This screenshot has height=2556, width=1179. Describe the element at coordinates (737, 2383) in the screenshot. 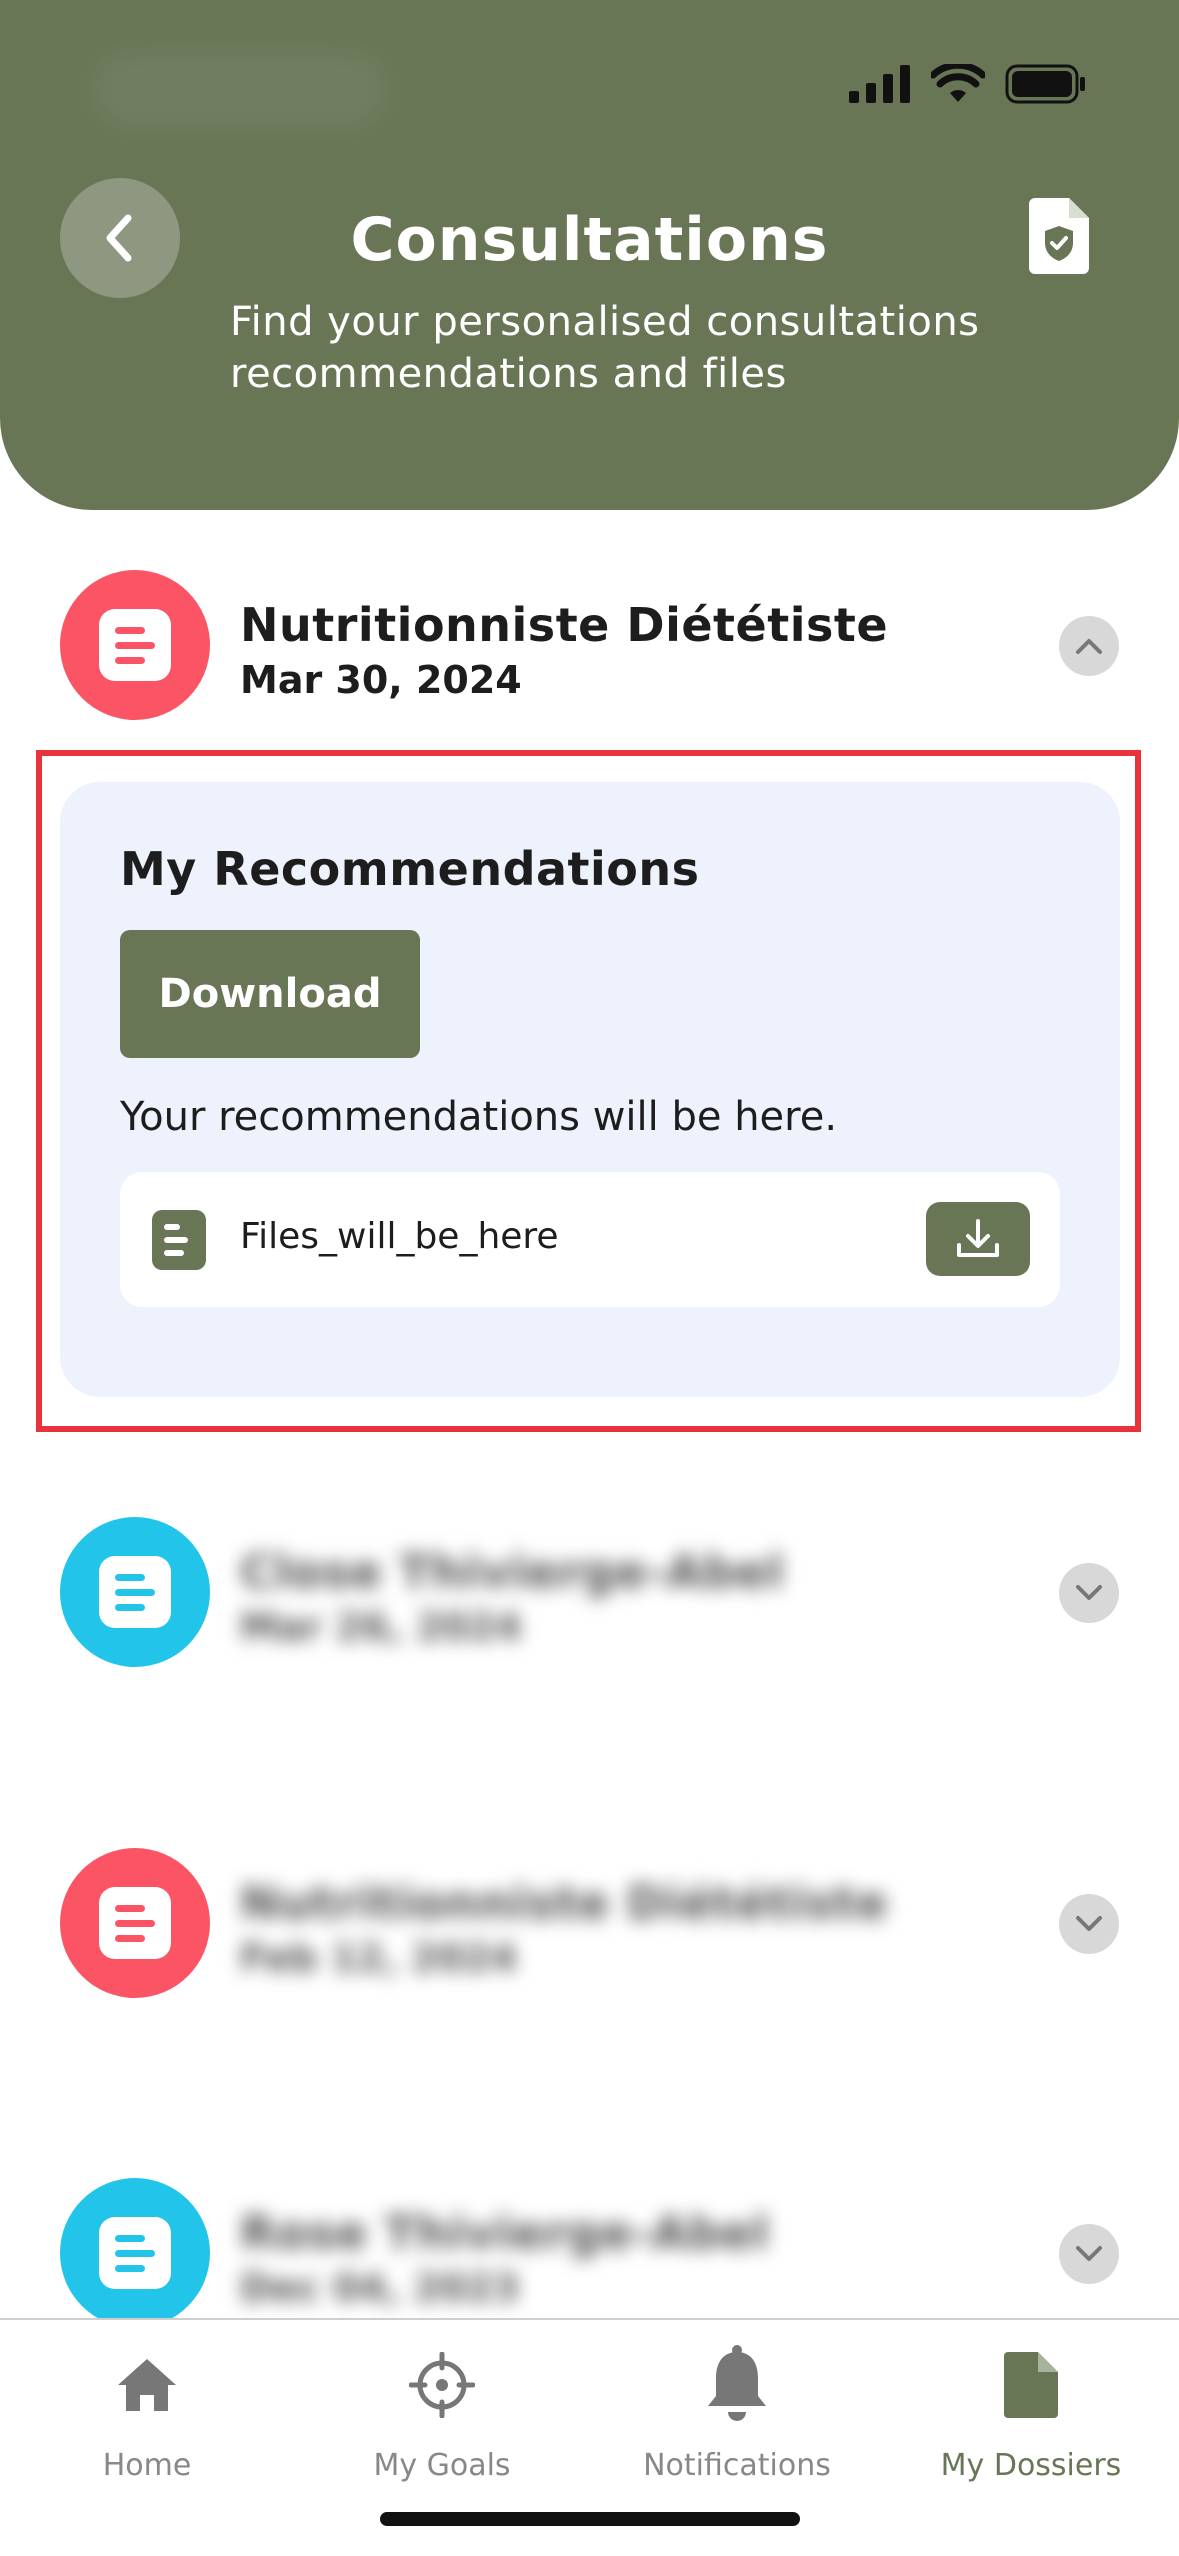

I see `bell-icon` at that location.